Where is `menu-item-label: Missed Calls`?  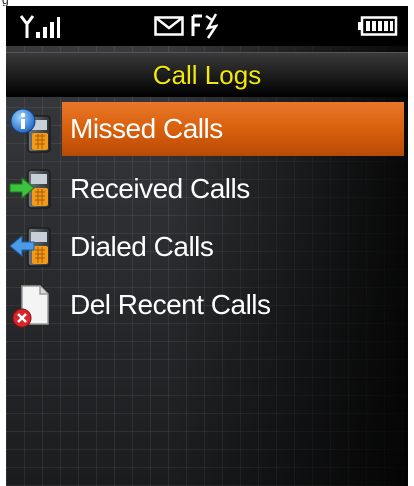 menu-item-label: Missed Calls is located at coordinates (146, 128).